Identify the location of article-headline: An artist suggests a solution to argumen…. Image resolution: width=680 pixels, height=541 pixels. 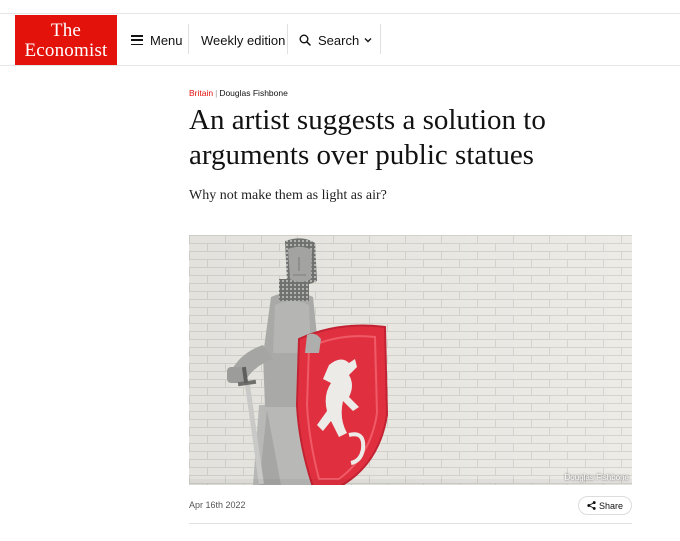
(367, 137).